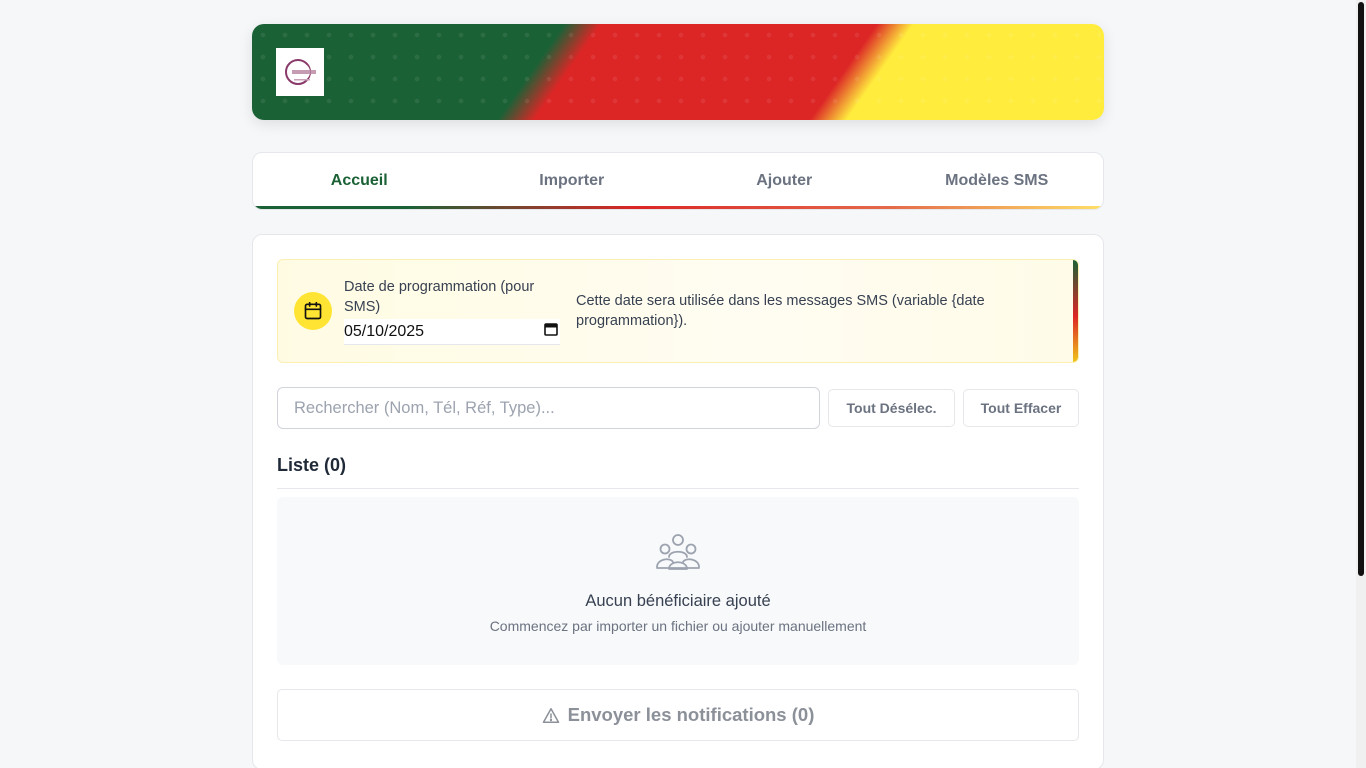 The image size is (1366, 768). I want to click on tab-bar: Accueil Importer Ajouter Modèles SMS, so click(678, 181).